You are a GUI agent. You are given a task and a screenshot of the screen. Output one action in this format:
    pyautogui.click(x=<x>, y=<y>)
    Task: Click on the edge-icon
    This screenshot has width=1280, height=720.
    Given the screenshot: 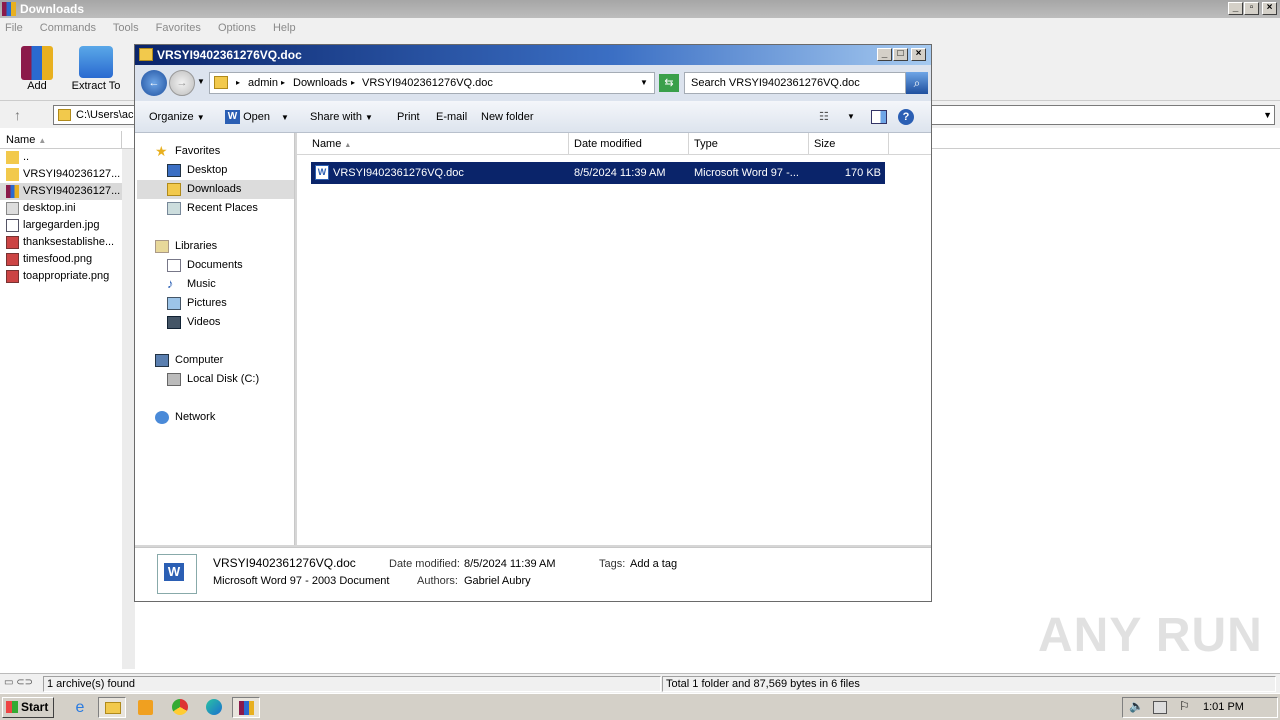 What is the action you would take?
    pyautogui.click(x=214, y=707)
    